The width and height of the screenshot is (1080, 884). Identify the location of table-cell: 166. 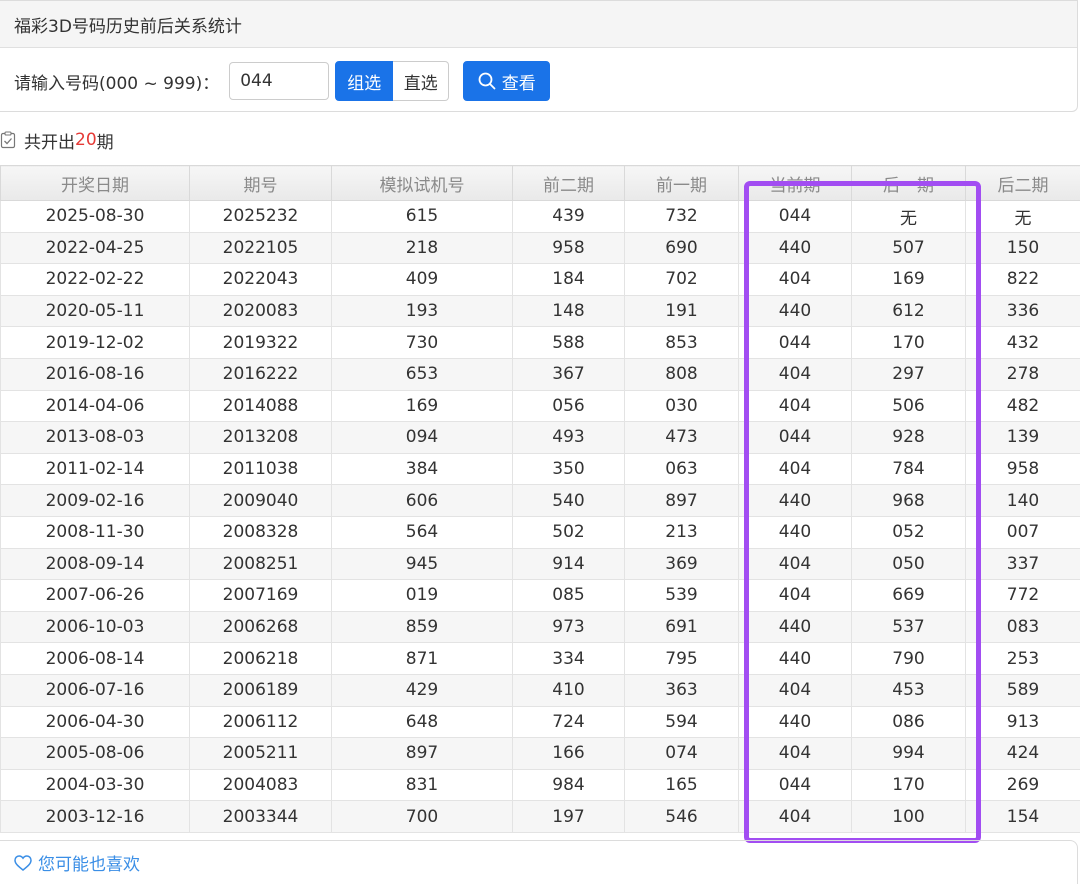
(569, 754).